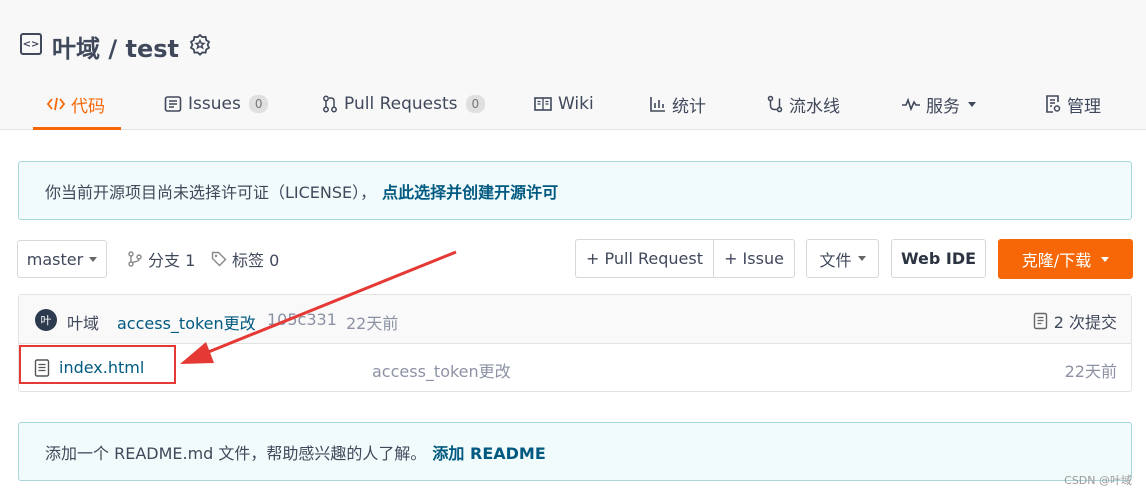 This screenshot has width=1146, height=497. What do you see at coordinates (689, 106) in the screenshot?
I see `tab-label: 统计` at bounding box center [689, 106].